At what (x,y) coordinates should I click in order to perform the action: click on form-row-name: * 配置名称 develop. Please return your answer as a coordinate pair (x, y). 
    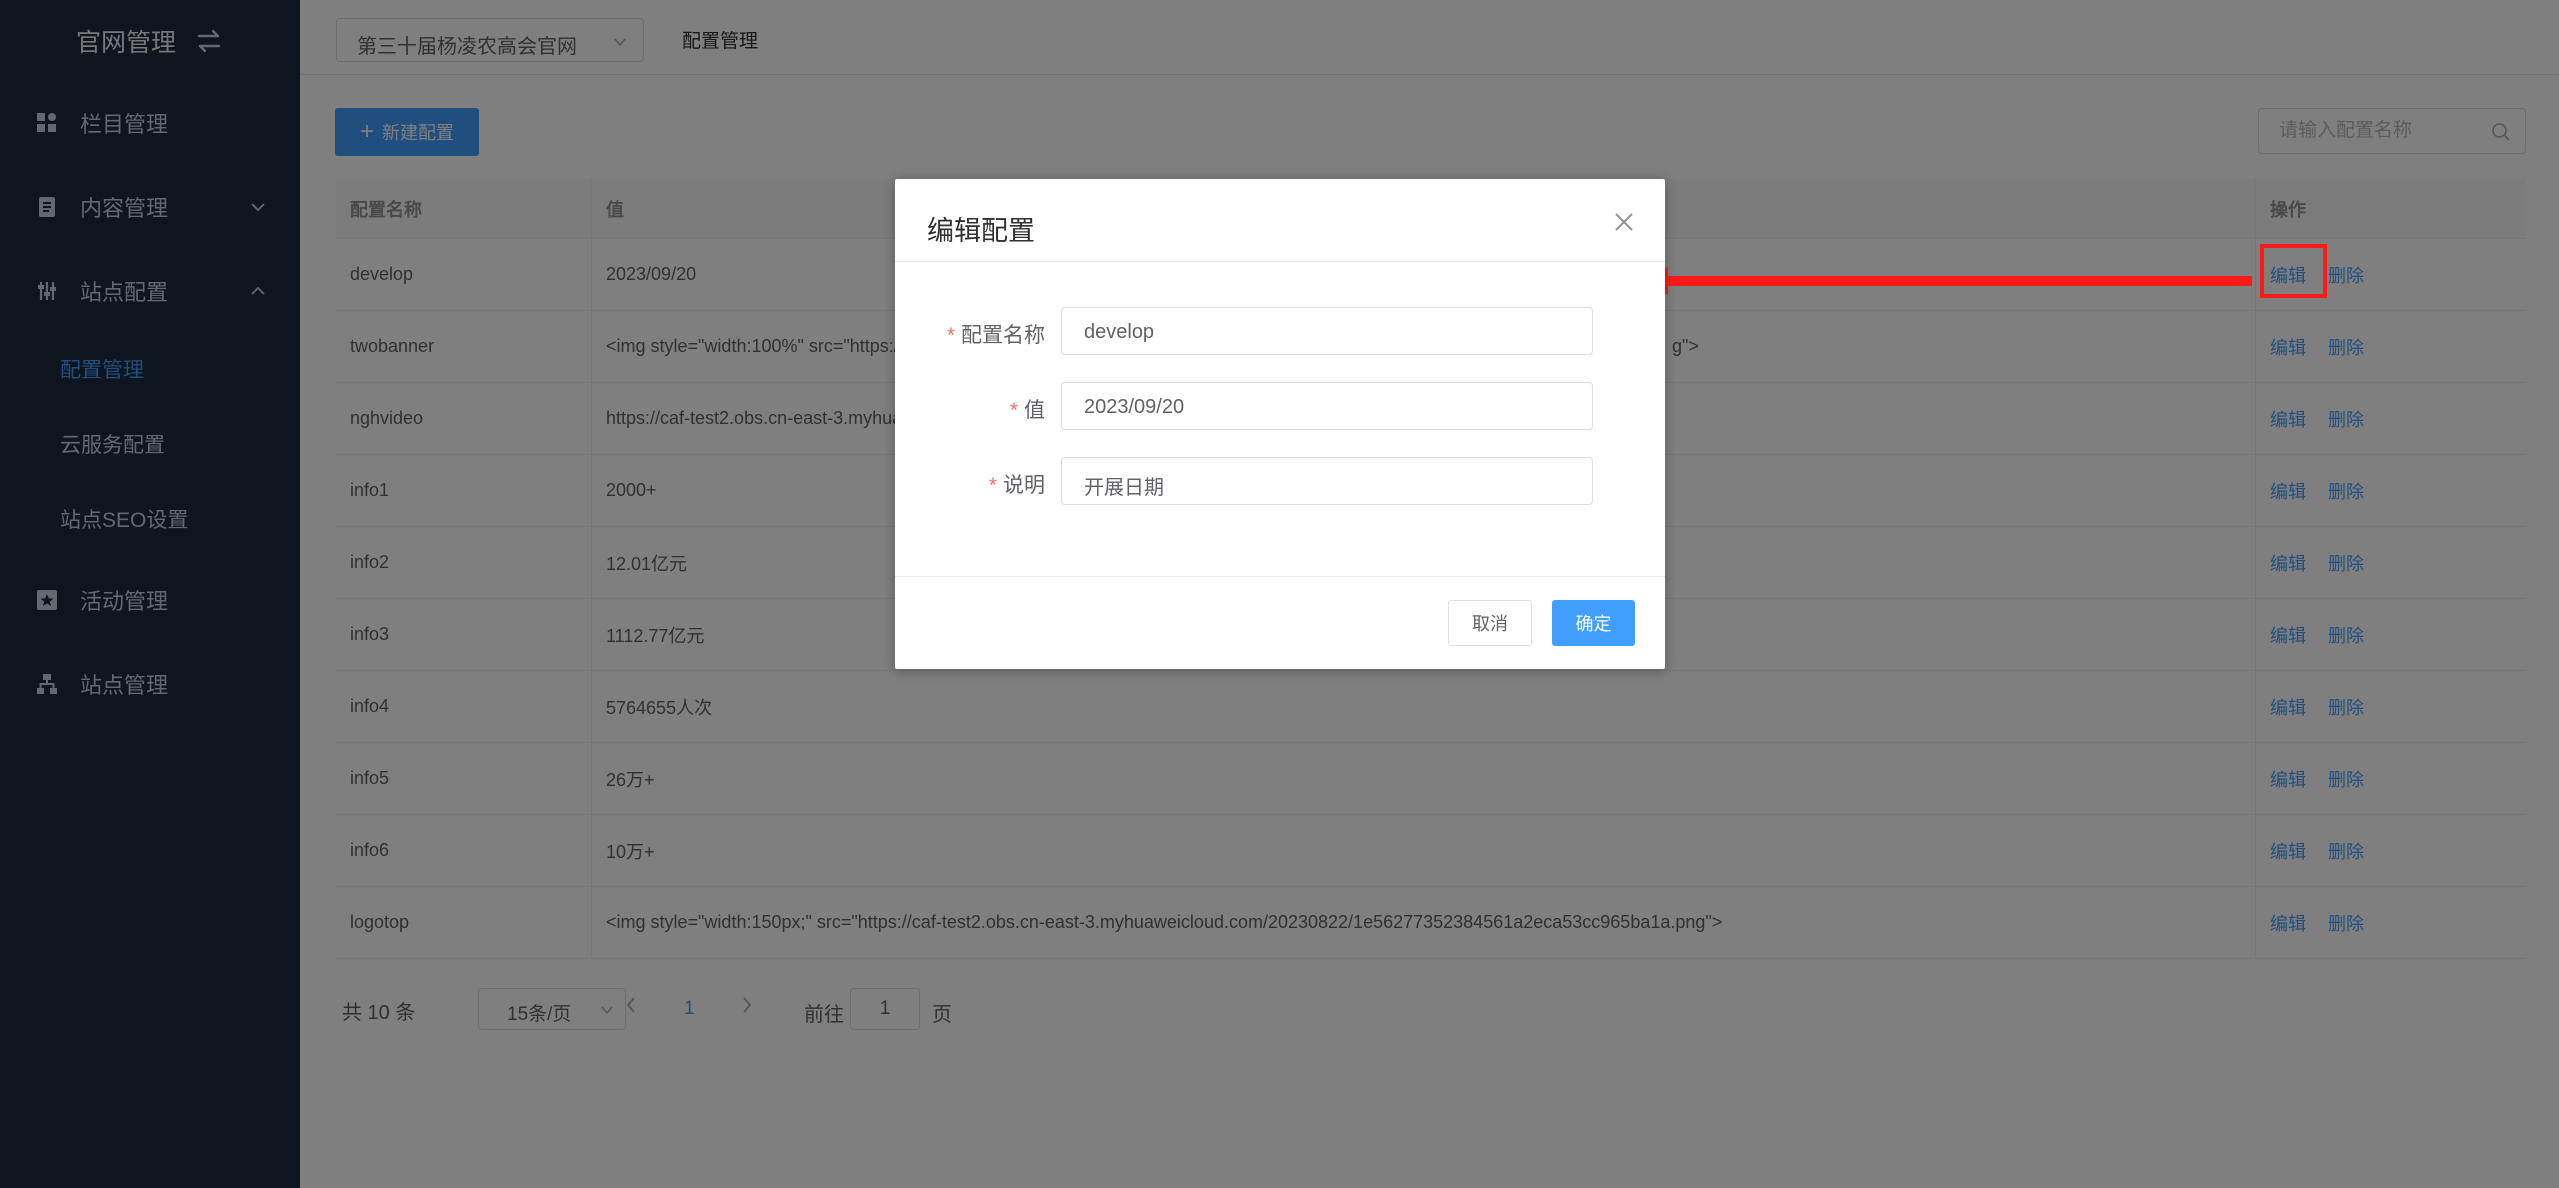
    Looking at the image, I should click on (1280, 331).